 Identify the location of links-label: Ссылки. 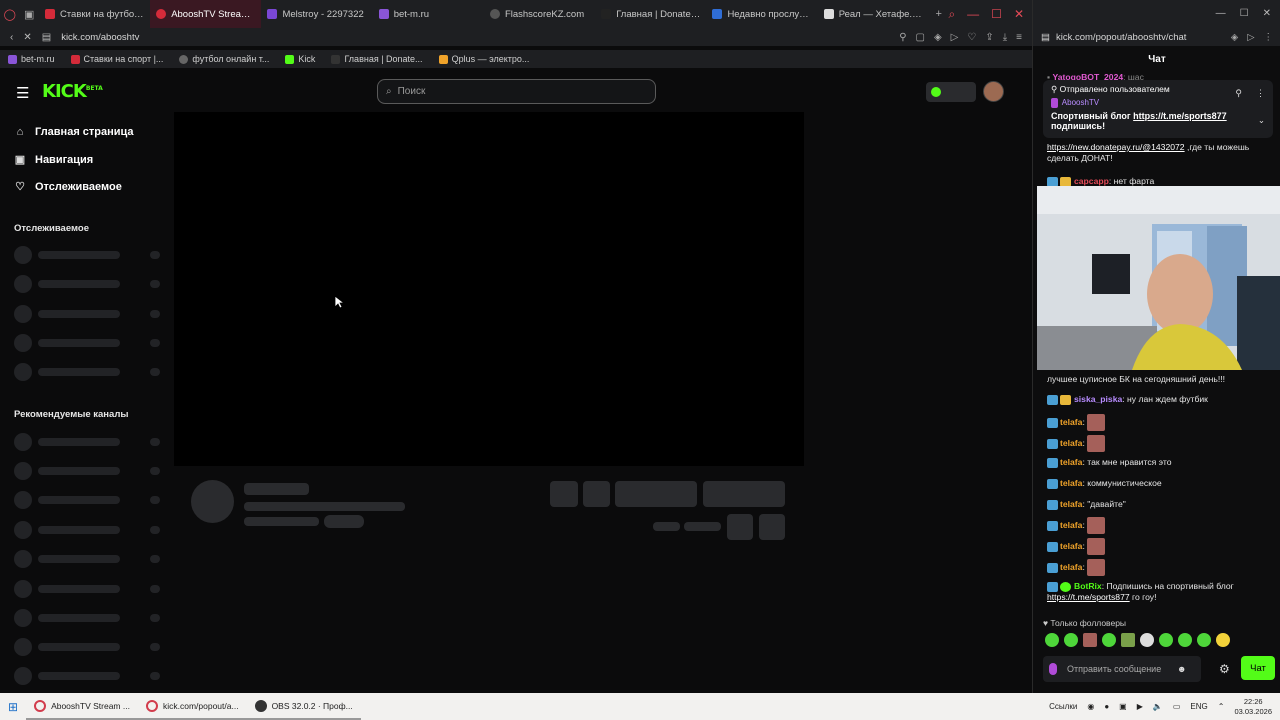
(1063, 706).